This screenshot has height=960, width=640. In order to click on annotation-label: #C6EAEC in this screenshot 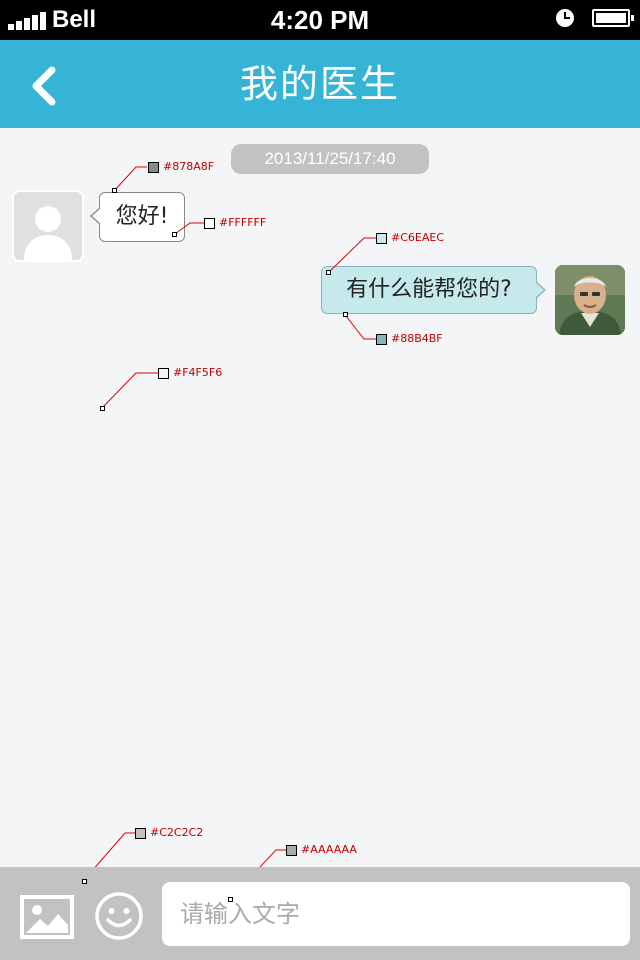, I will do `click(418, 237)`.